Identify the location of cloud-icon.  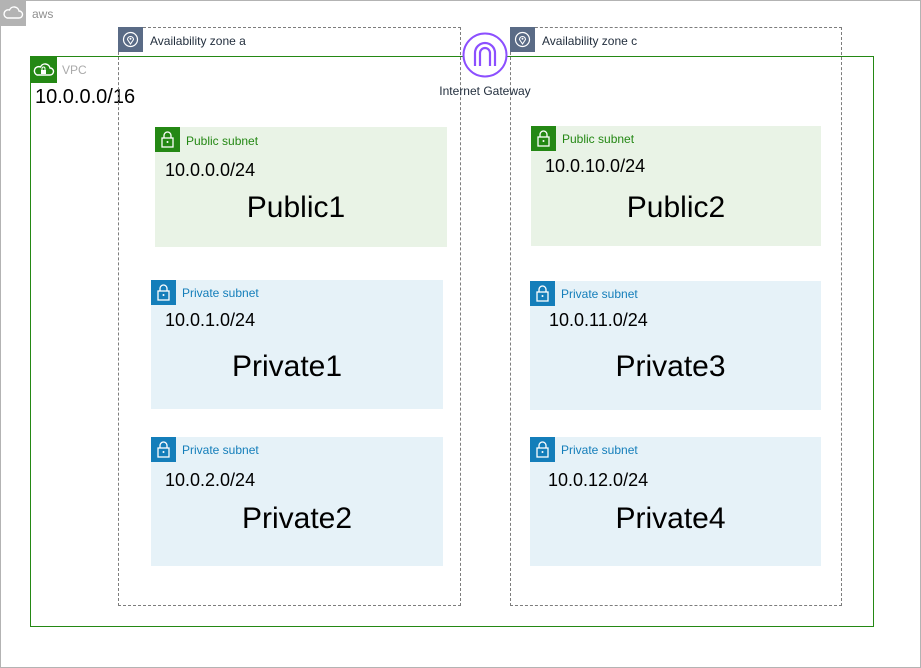
(13, 13).